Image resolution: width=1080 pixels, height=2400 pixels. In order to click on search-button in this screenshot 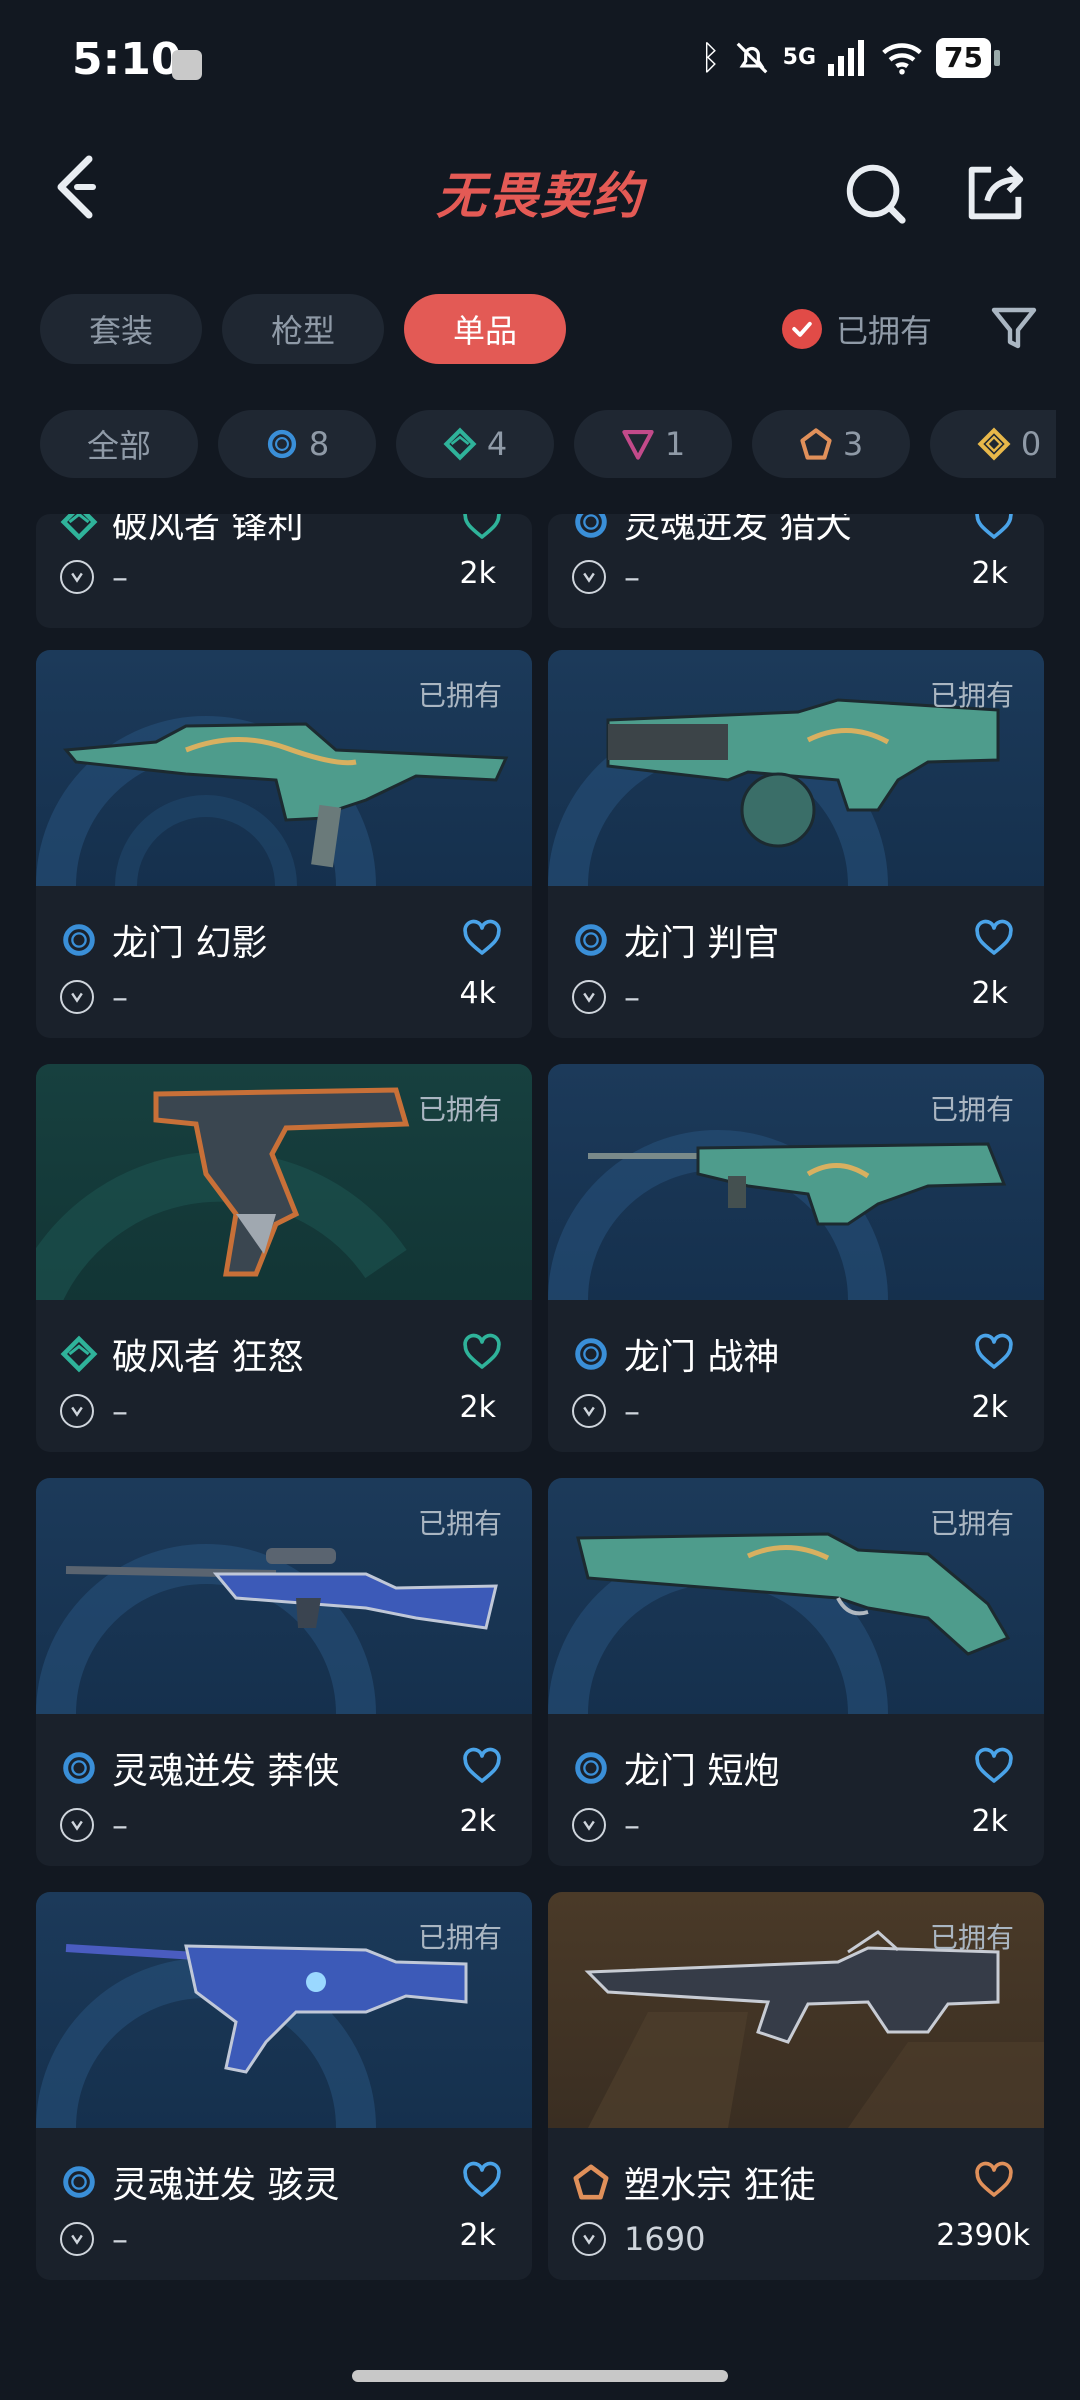, I will do `click(875, 193)`.